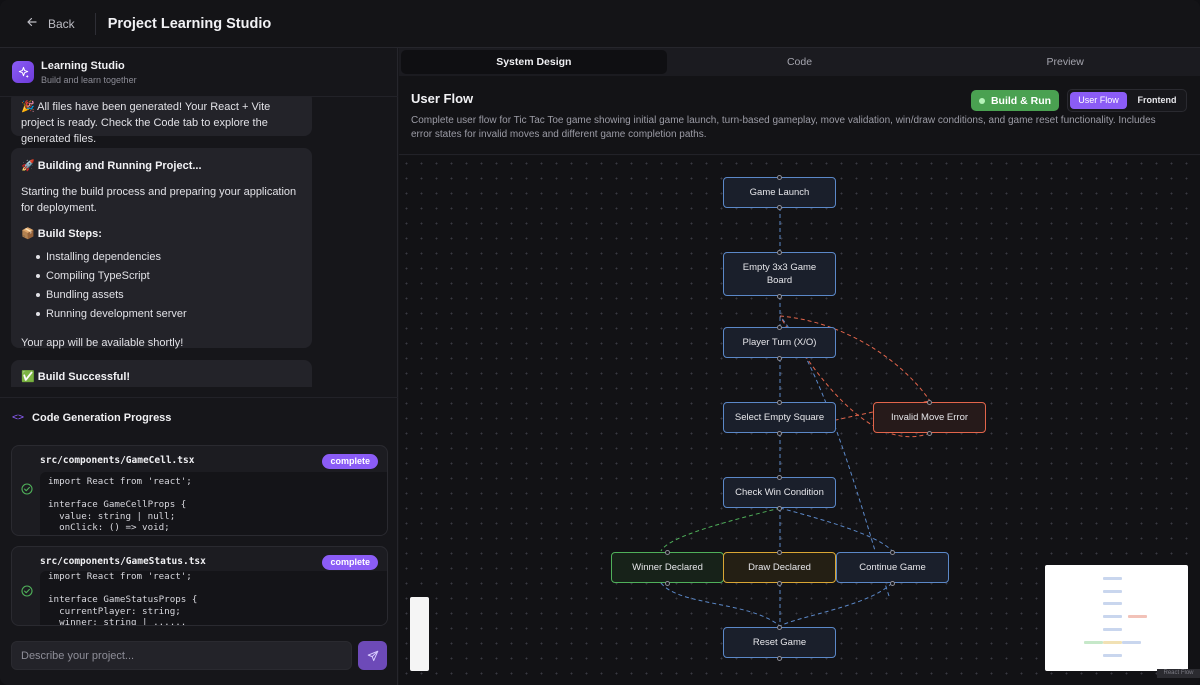 The width and height of the screenshot is (1200, 685). I want to click on sparkles-icon, so click(23, 72).